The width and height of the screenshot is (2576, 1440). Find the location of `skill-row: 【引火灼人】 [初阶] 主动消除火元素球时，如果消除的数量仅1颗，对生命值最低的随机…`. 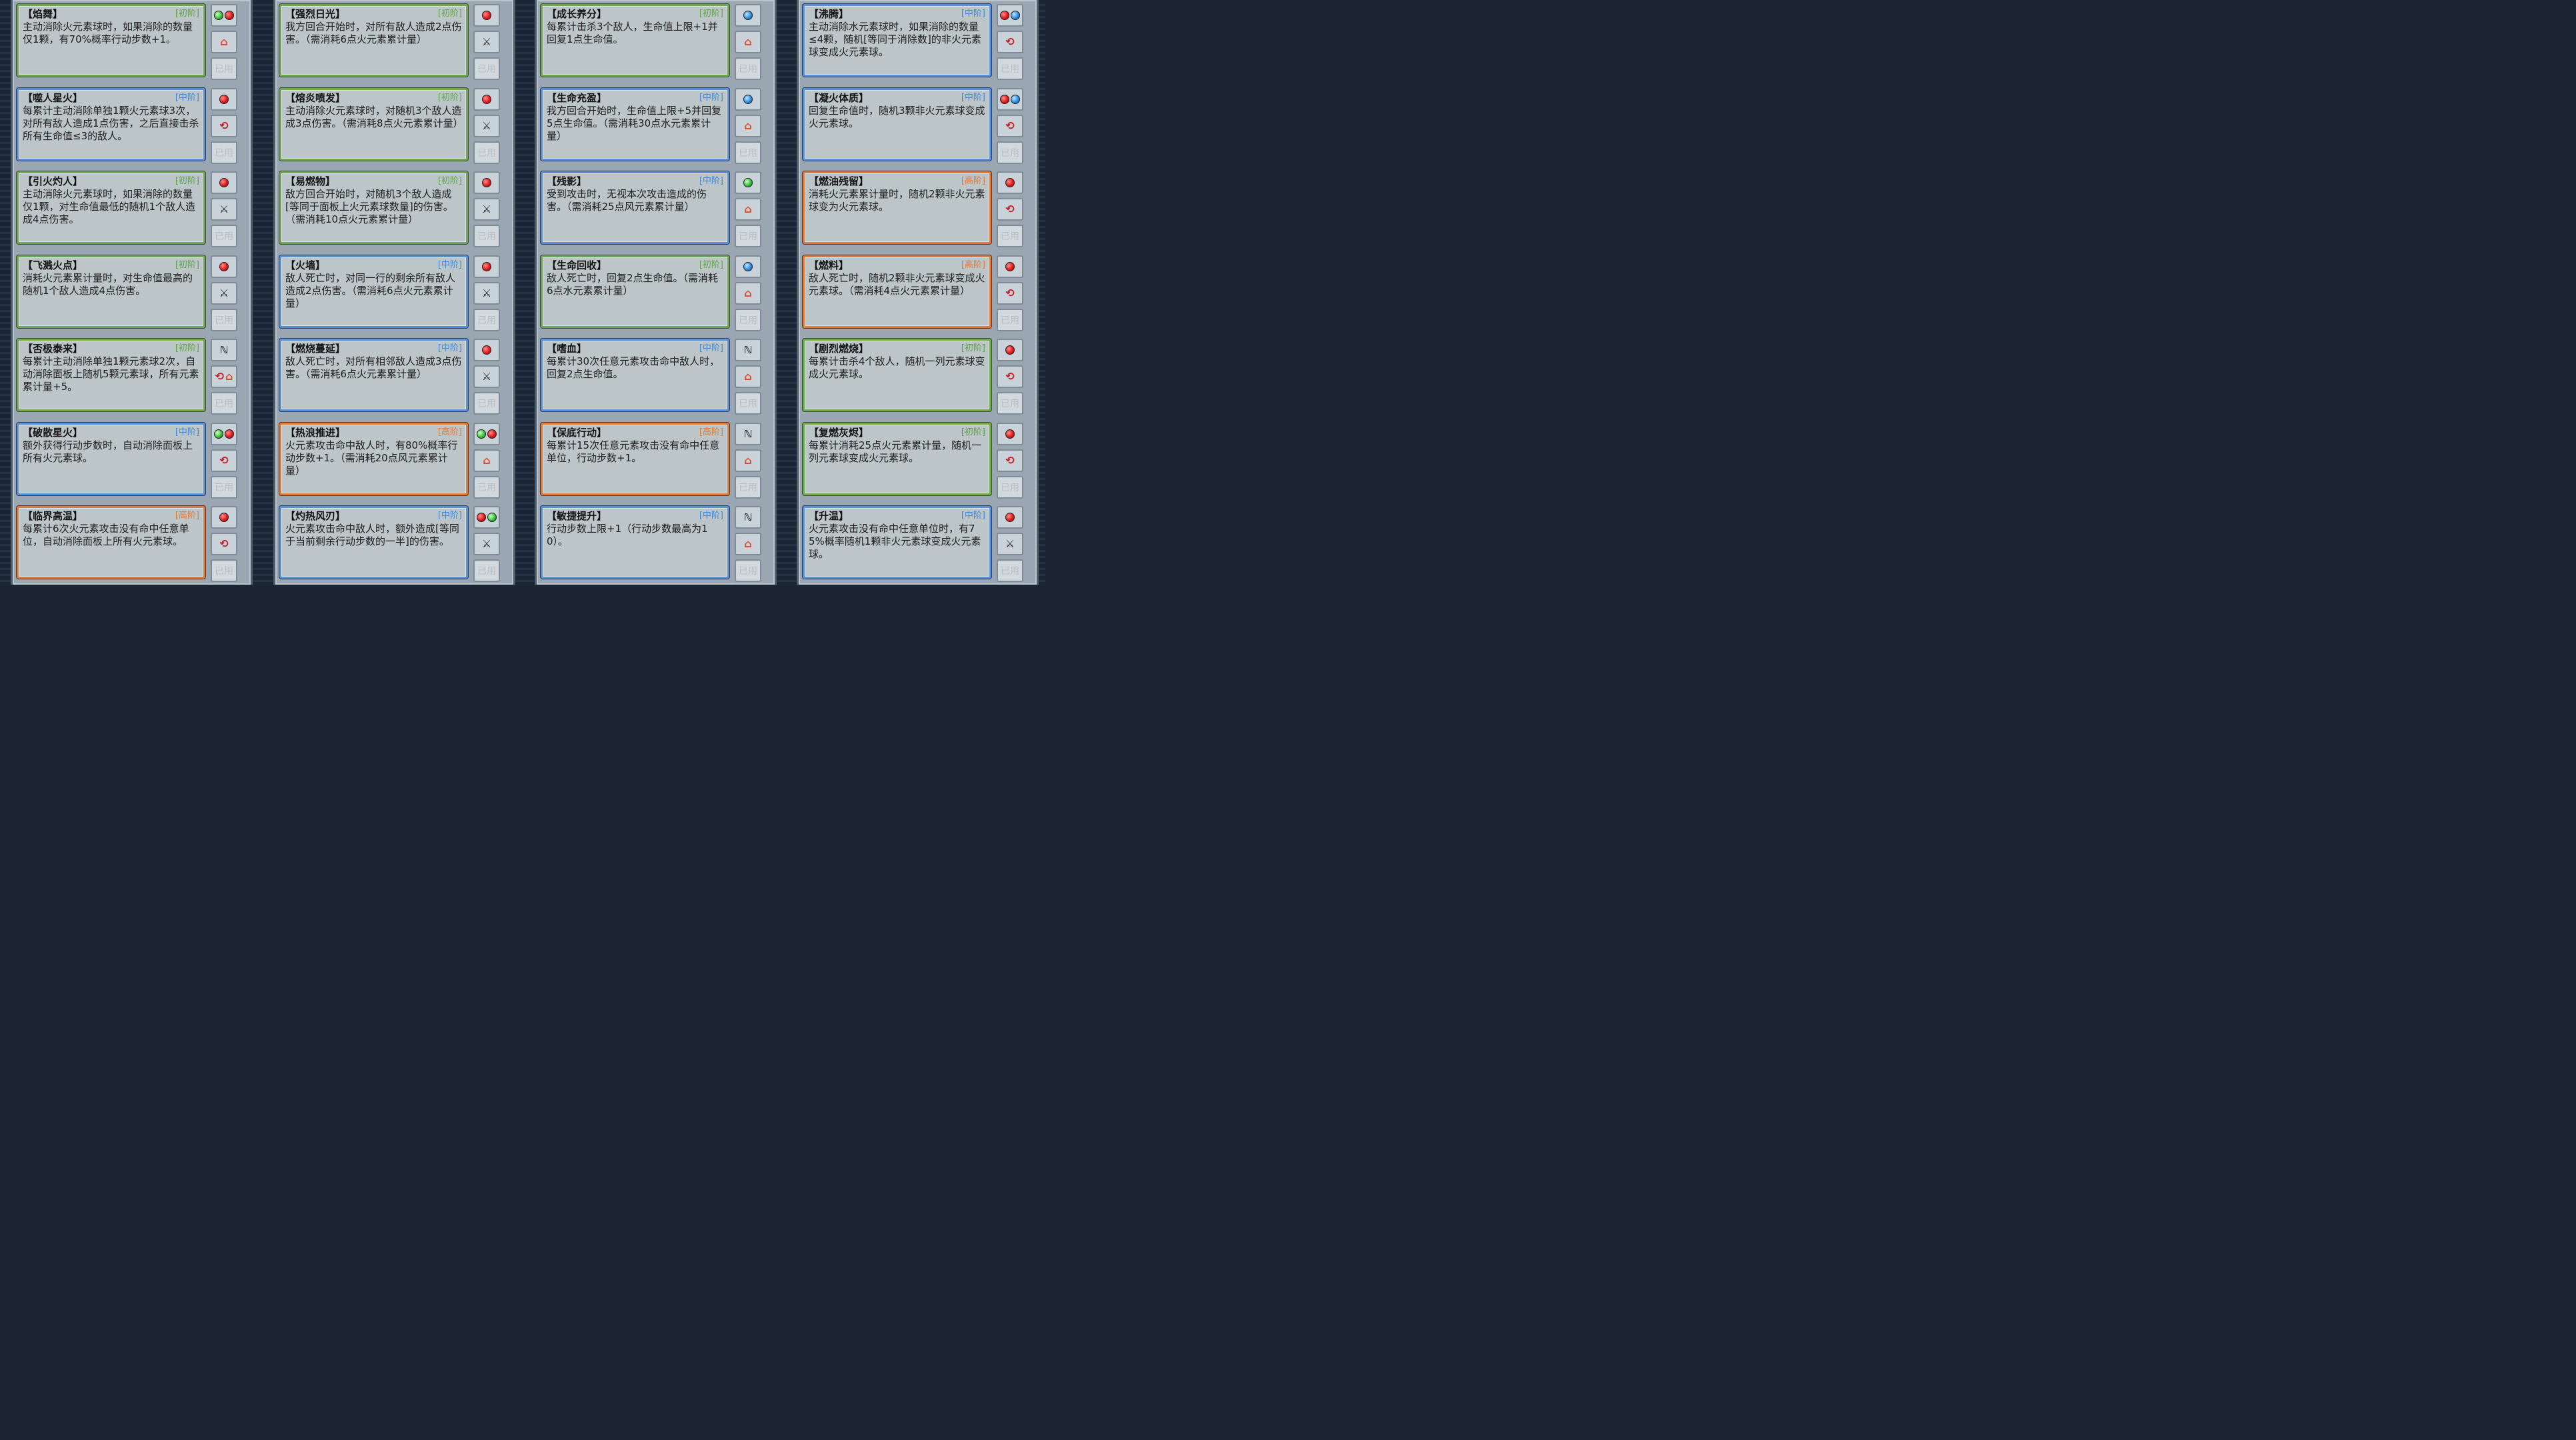

skill-row: 【引火灼人】 [初阶] 主动消除火元素球时，如果消除的数量仅1颗，对生命值最低的随机… is located at coordinates (132, 211).